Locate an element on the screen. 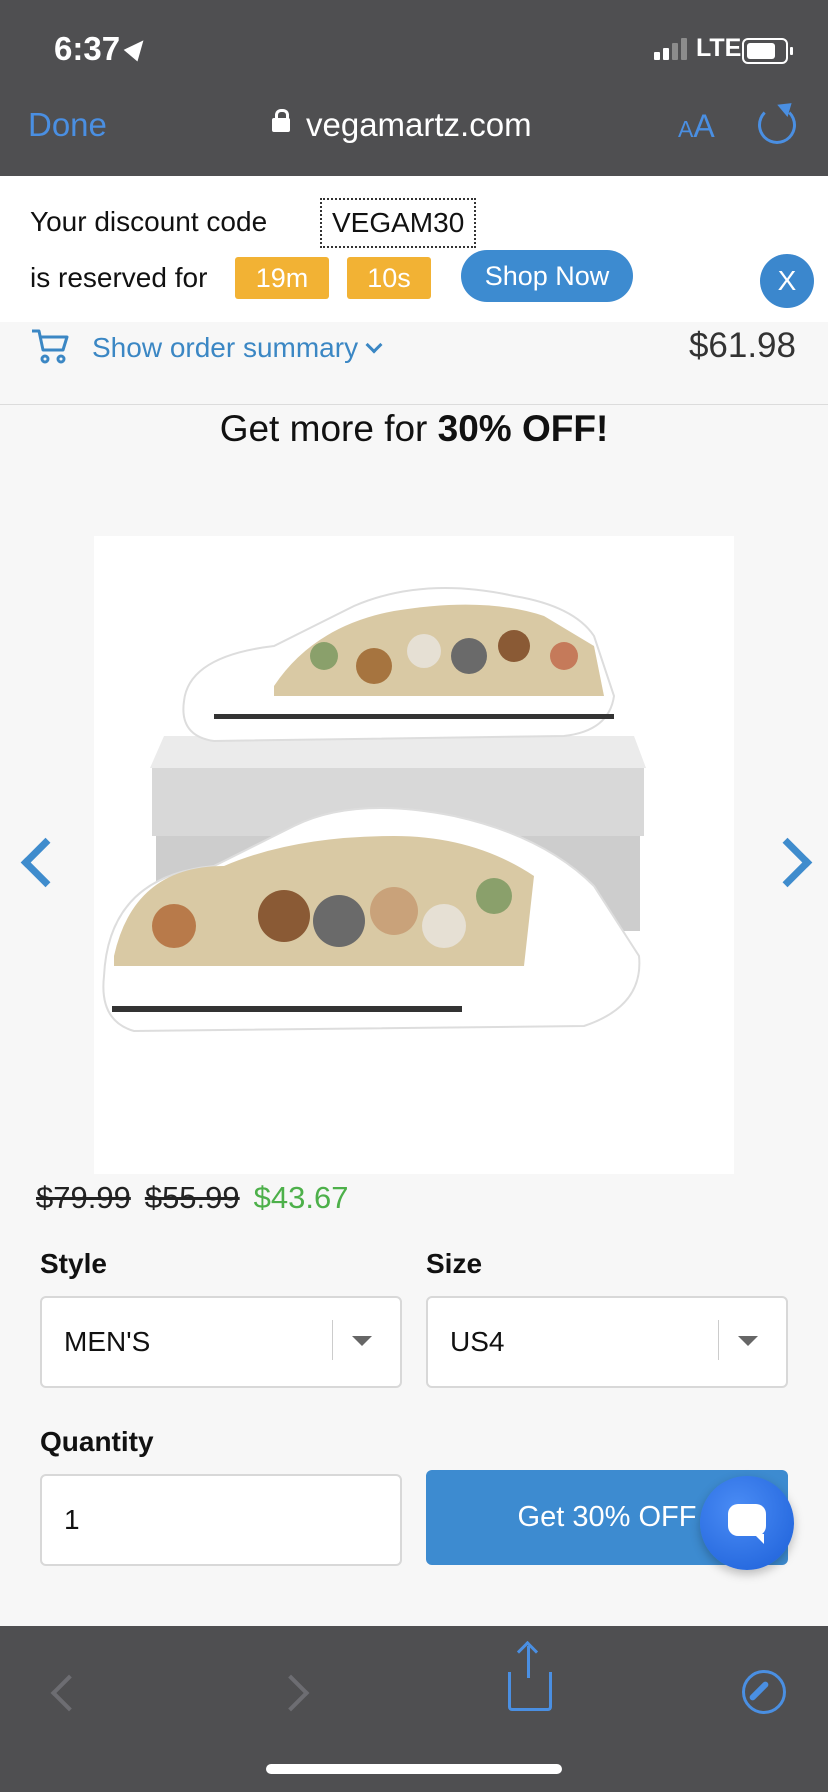  promo-headline: Get more for 30% OFF! is located at coordinates (414, 429).